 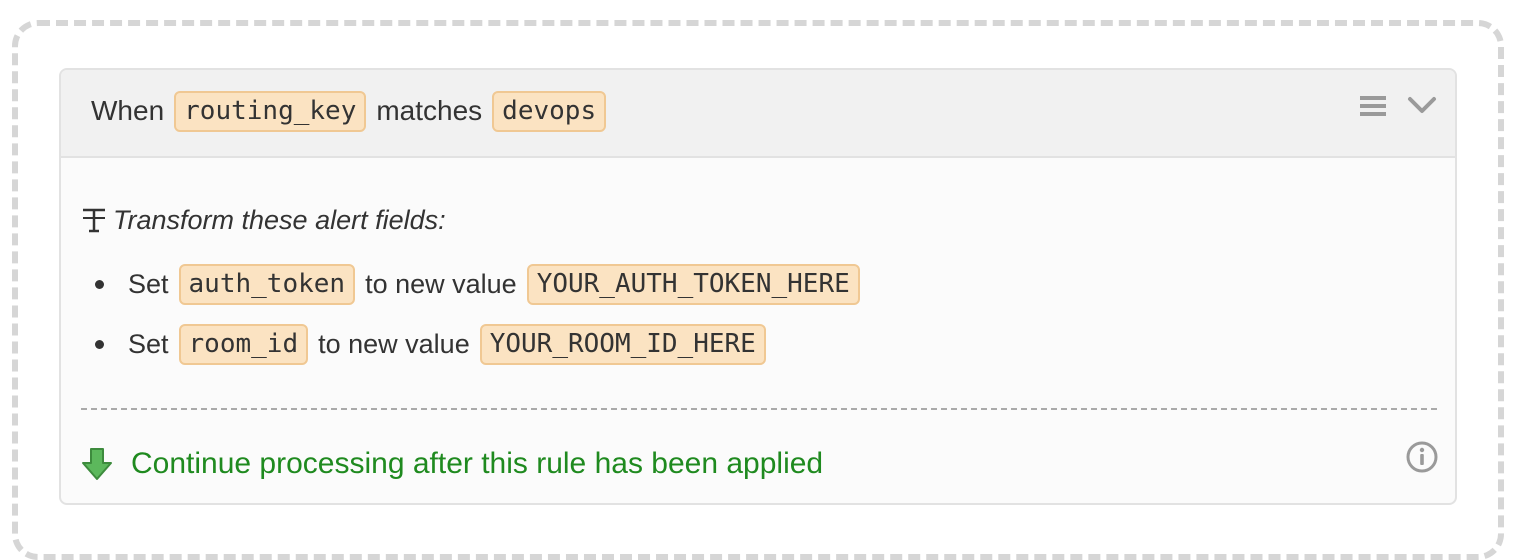 What do you see at coordinates (622, 344) in the screenshot?
I see `value-chip: YOUR_ROOM_ID_HERE` at bounding box center [622, 344].